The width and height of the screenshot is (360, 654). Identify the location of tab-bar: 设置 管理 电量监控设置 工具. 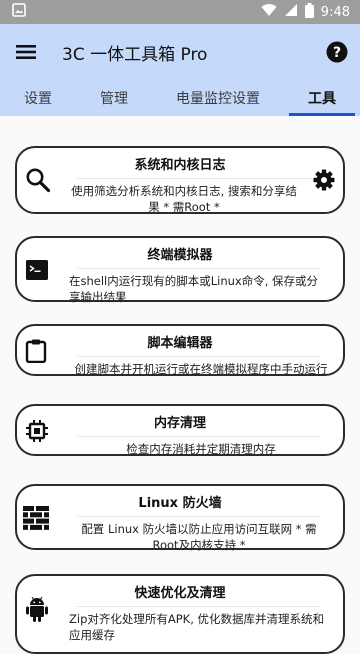
(180, 98).